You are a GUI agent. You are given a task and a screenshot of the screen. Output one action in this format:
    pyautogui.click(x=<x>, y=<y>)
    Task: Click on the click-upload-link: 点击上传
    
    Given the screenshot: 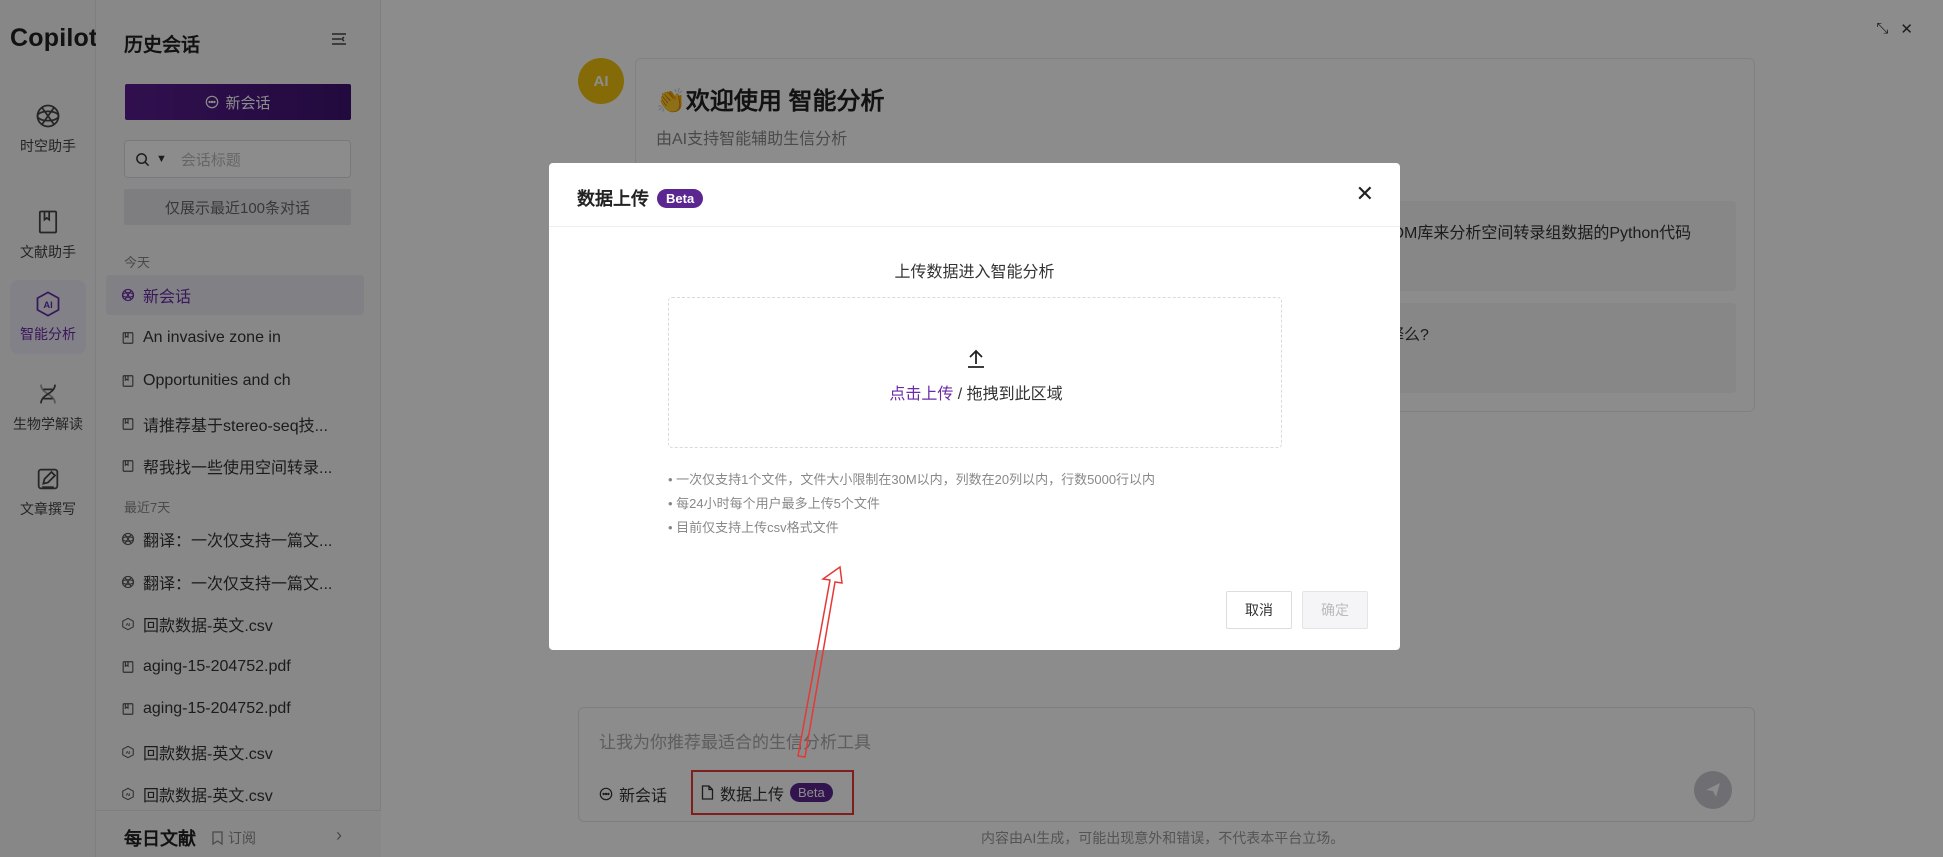 What is the action you would take?
    pyautogui.click(x=921, y=394)
    